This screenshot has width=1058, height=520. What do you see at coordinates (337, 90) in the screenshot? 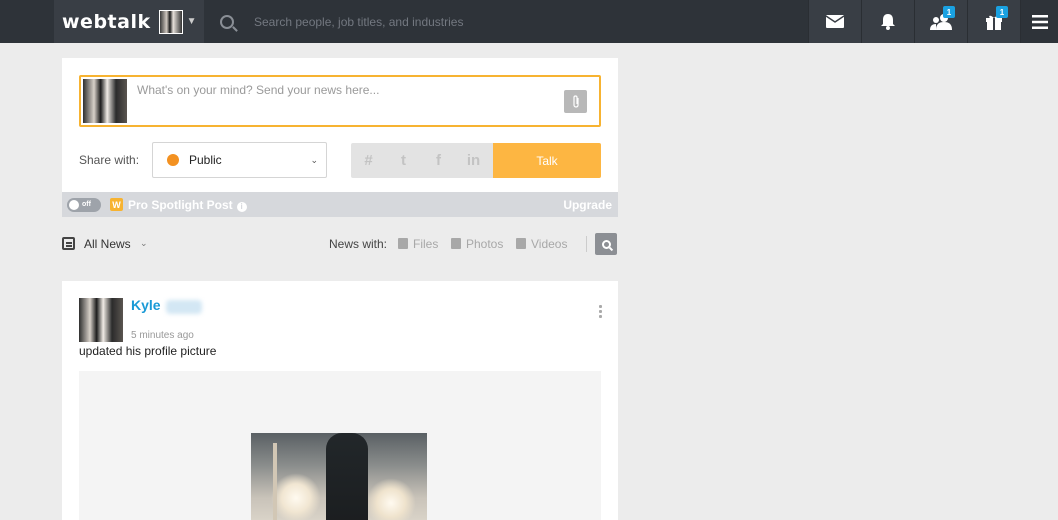
I see `post-input` at bounding box center [337, 90].